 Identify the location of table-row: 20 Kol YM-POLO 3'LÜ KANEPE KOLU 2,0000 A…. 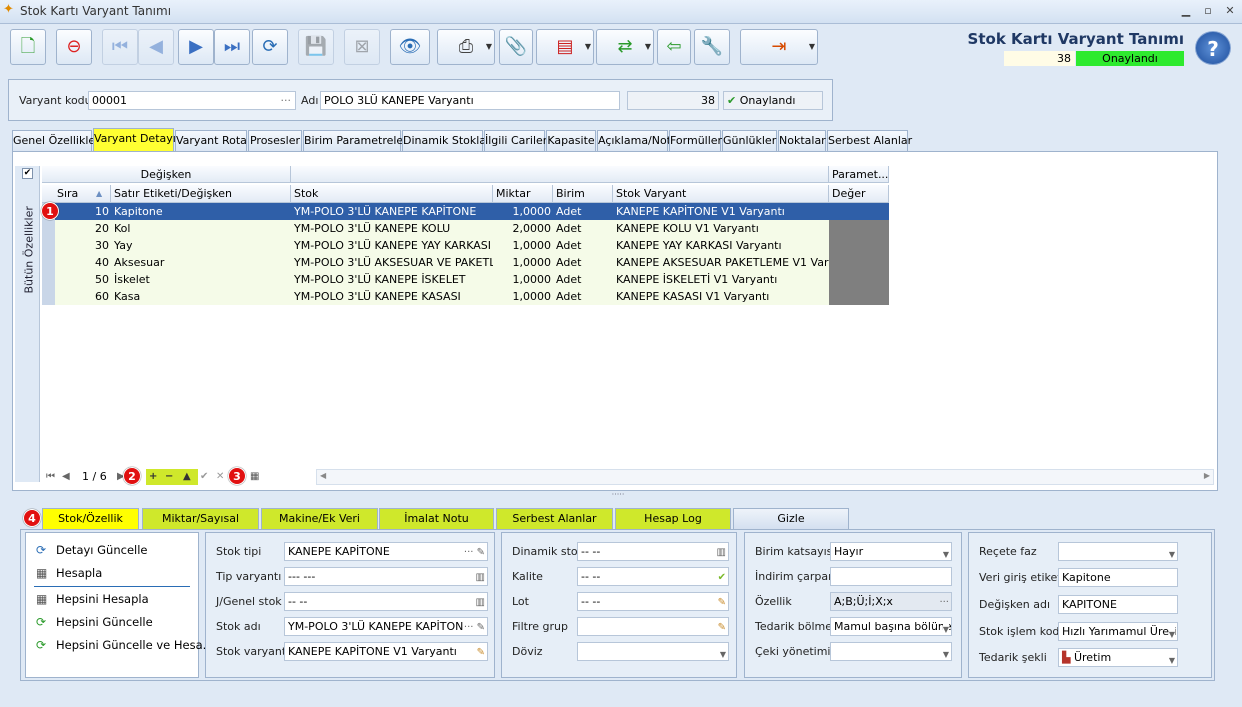
(465, 228).